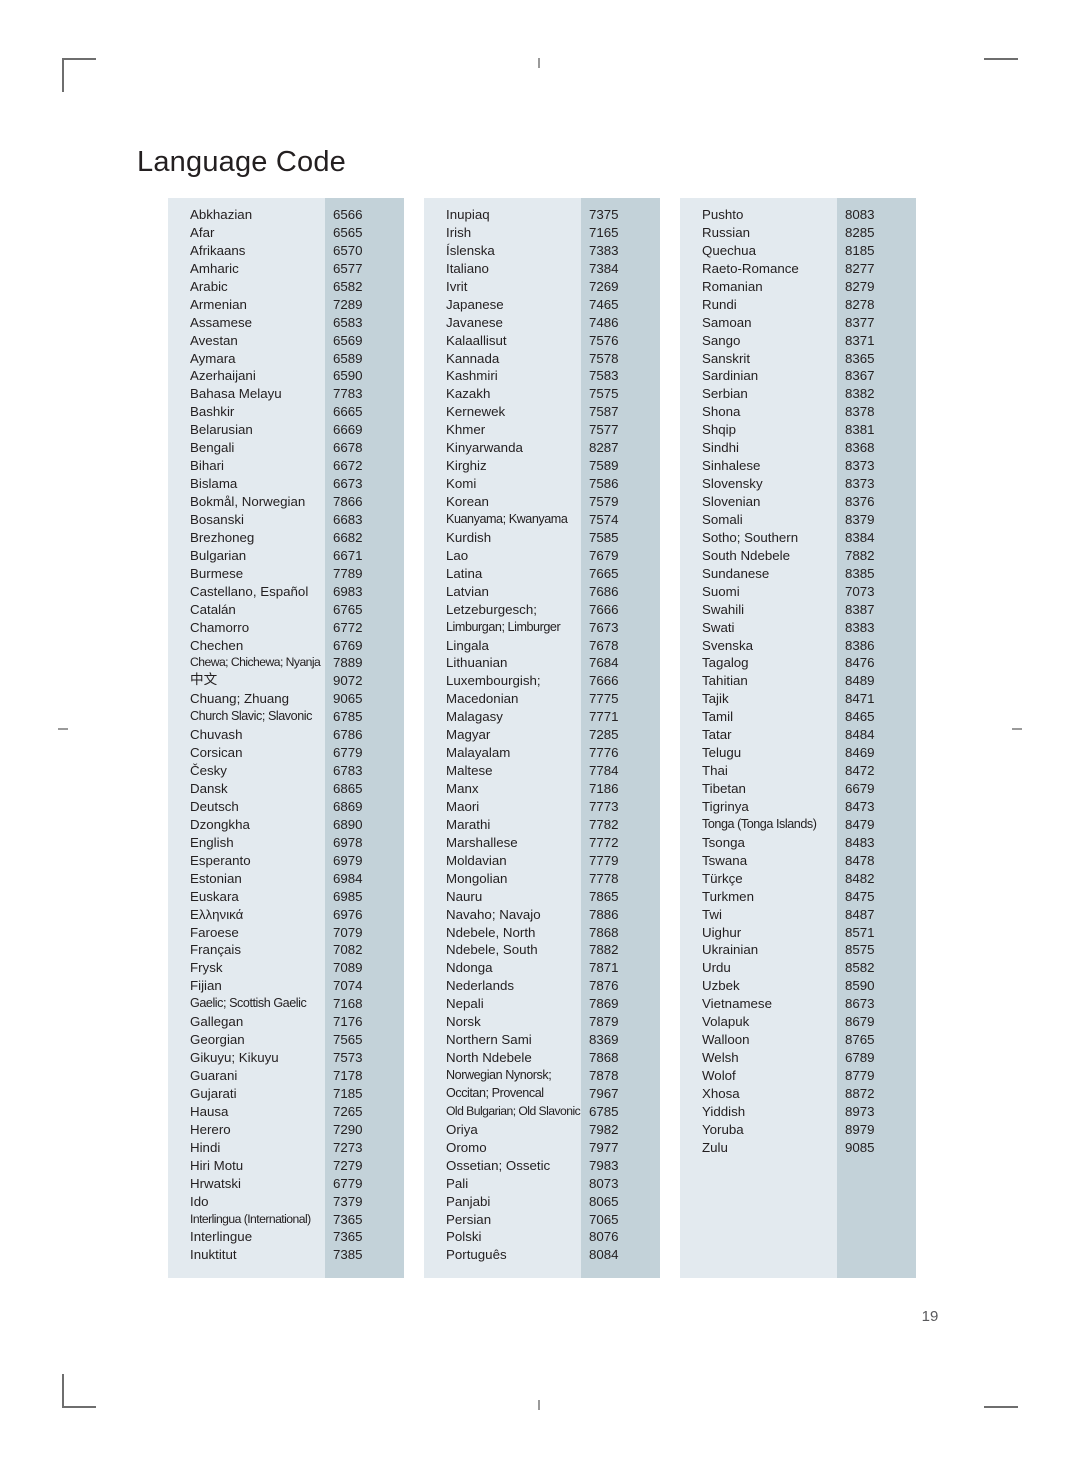 The image size is (1080, 1460). Describe the element at coordinates (218, 555) in the screenshot. I see `language-name: Bulgarian` at that location.